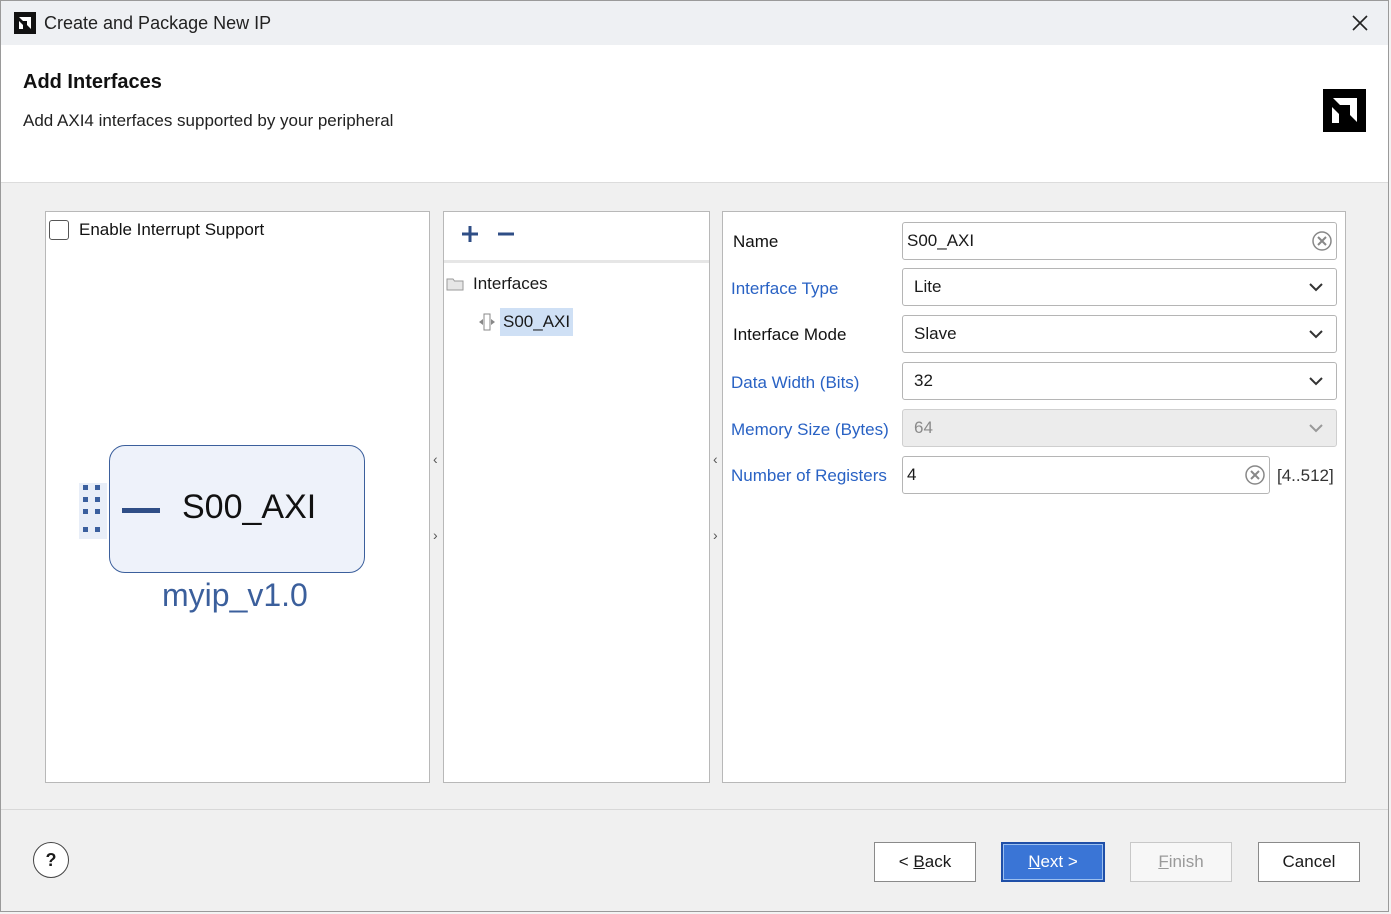  What do you see at coordinates (93, 511) in the screenshot?
I see `port-pins-icon` at bounding box center [93, 511].